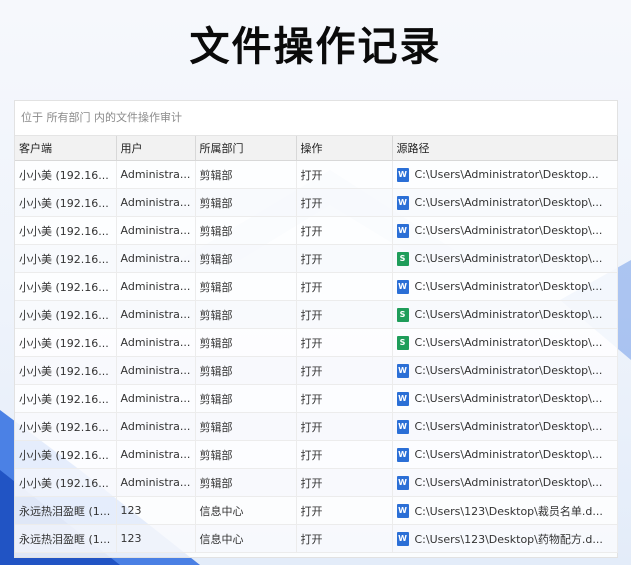 The image size is (631, 565). What do you see at coordinates (246, 148) in the screenshot?
I see `column-header-department: 所属部门` at bounding box center [246, 148].